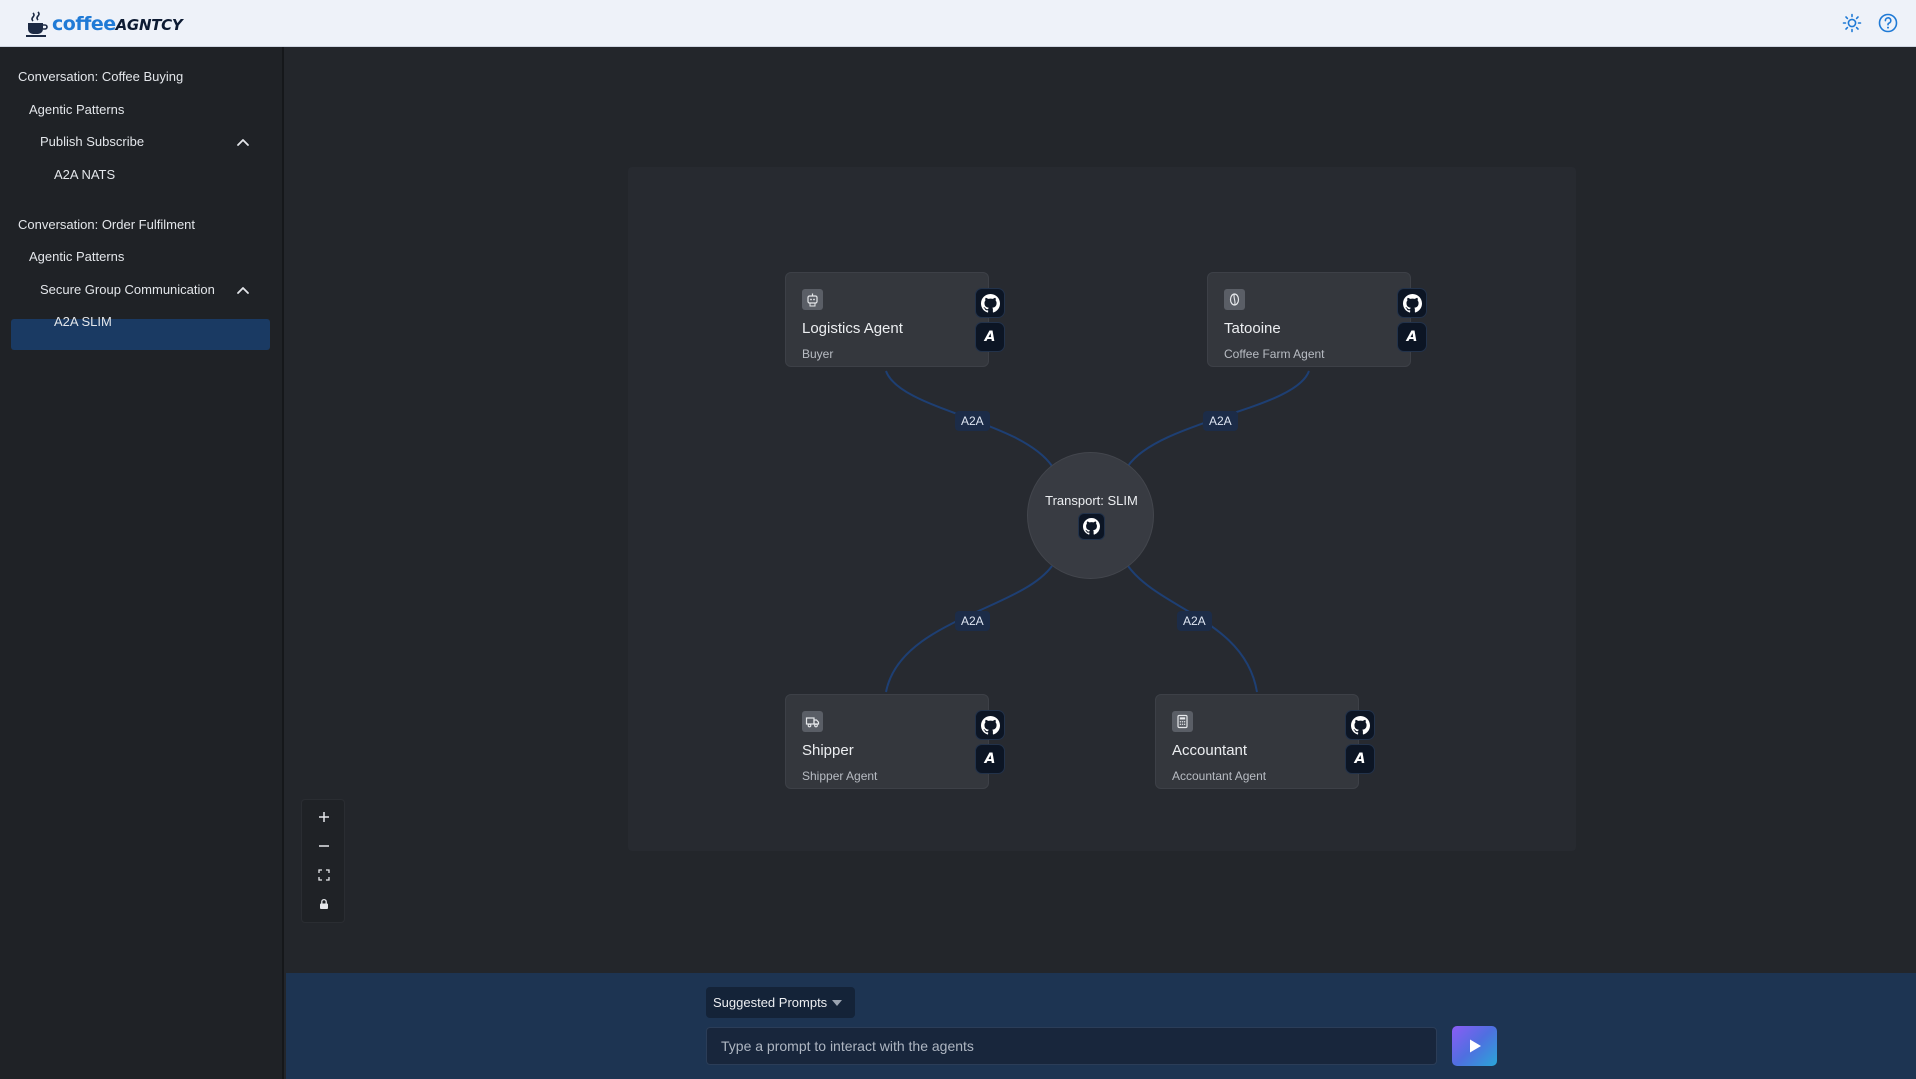  I want to click on sidebar-item-publish-subscribe: Publish Subscribe, so click(92, 141).